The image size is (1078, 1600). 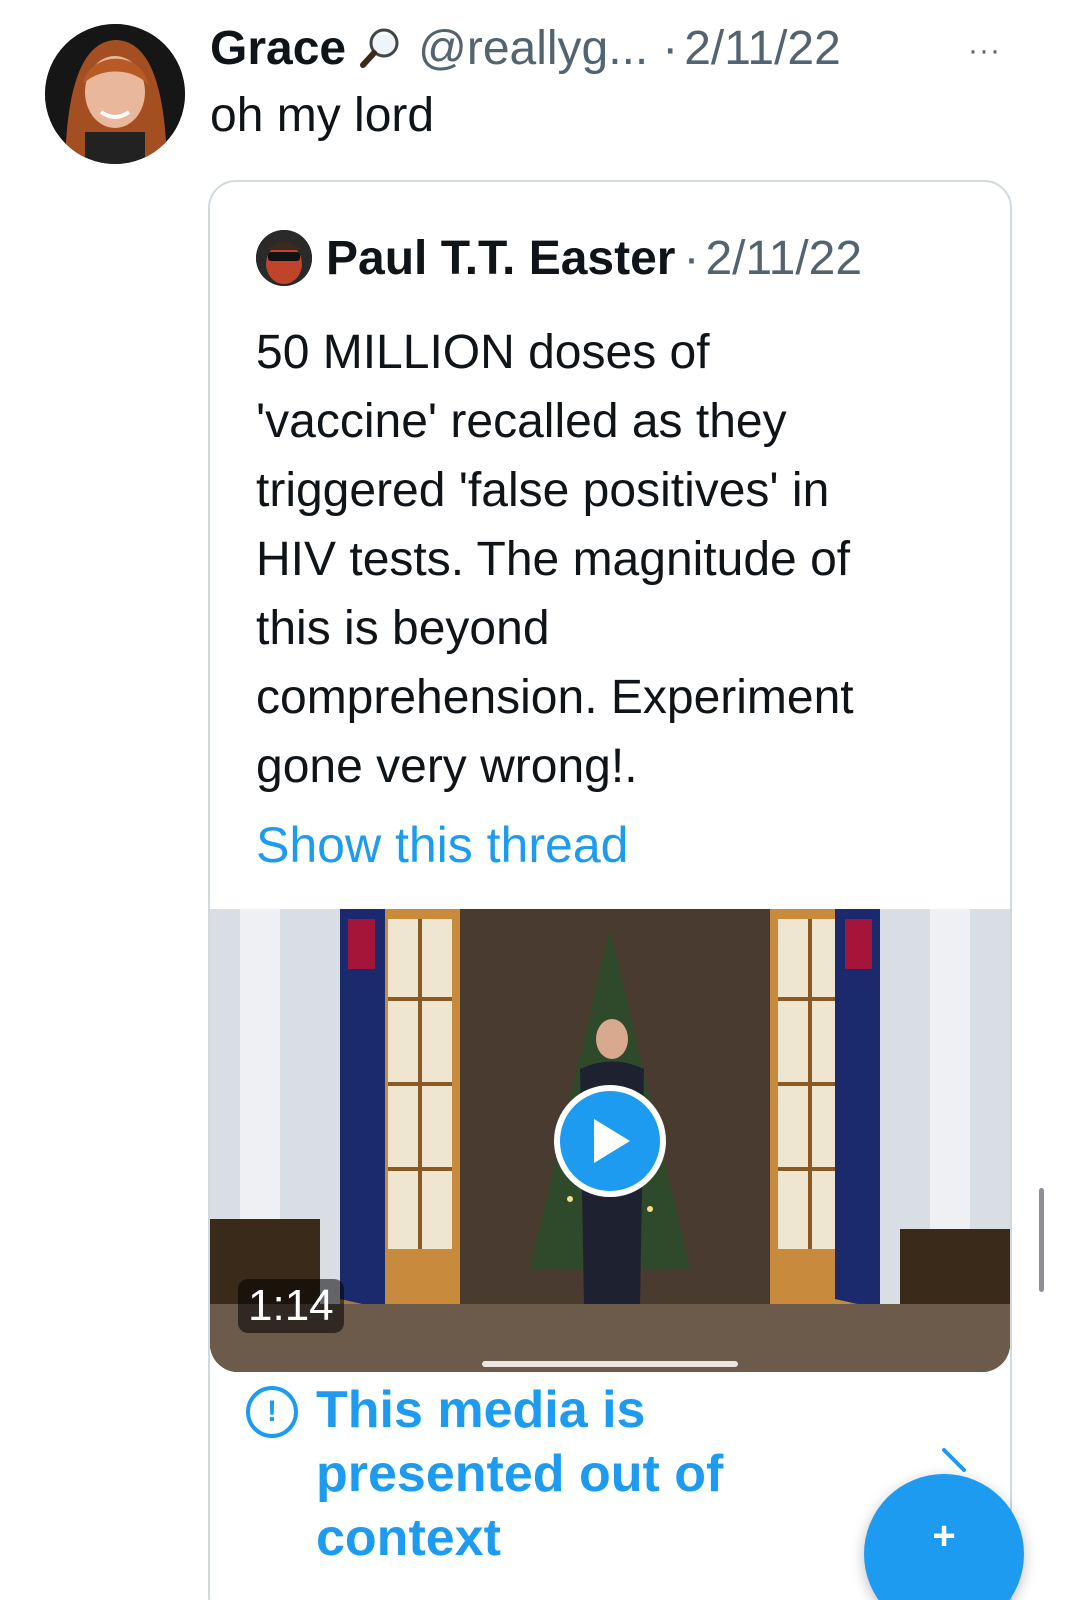 What do you see at coordinates (284, 258) in the screenshot?
I see `quoted-author-avatar` at bounding box center [284, 258].